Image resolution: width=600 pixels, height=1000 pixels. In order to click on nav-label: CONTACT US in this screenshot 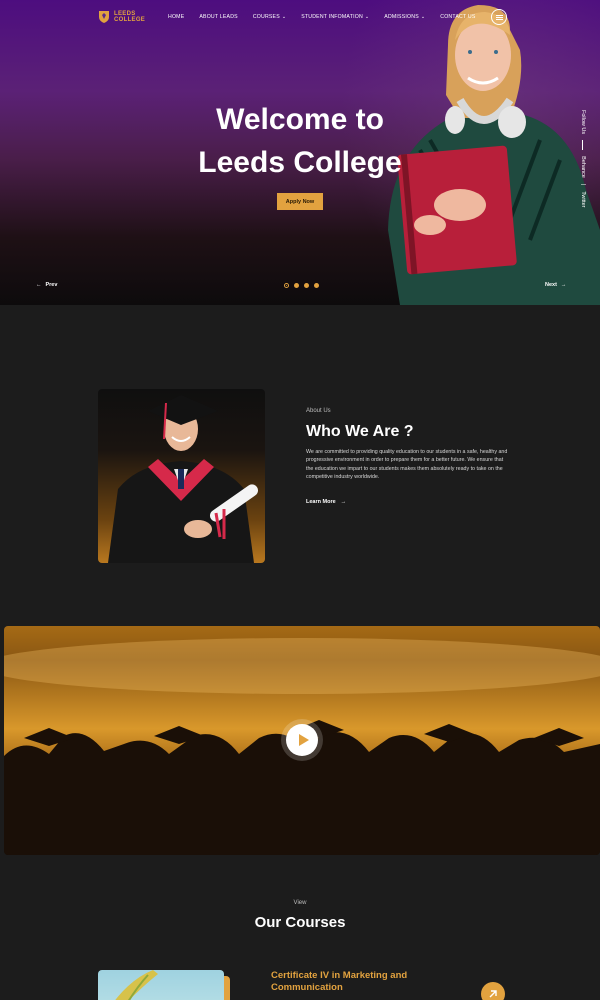, I will do `click(458, 17)`.